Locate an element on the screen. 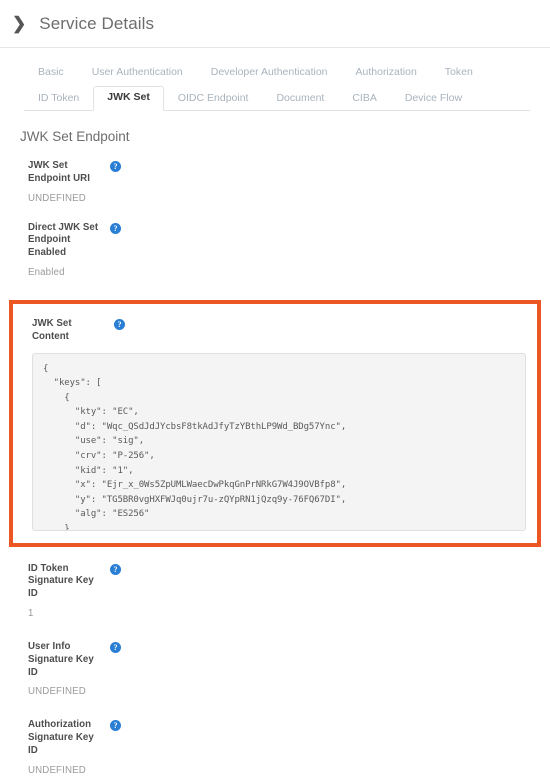  field-jwk-set-endpoint-uri: JWK Set Endpoint URI ? UNDEFINED is located at coordinates (275, 182).